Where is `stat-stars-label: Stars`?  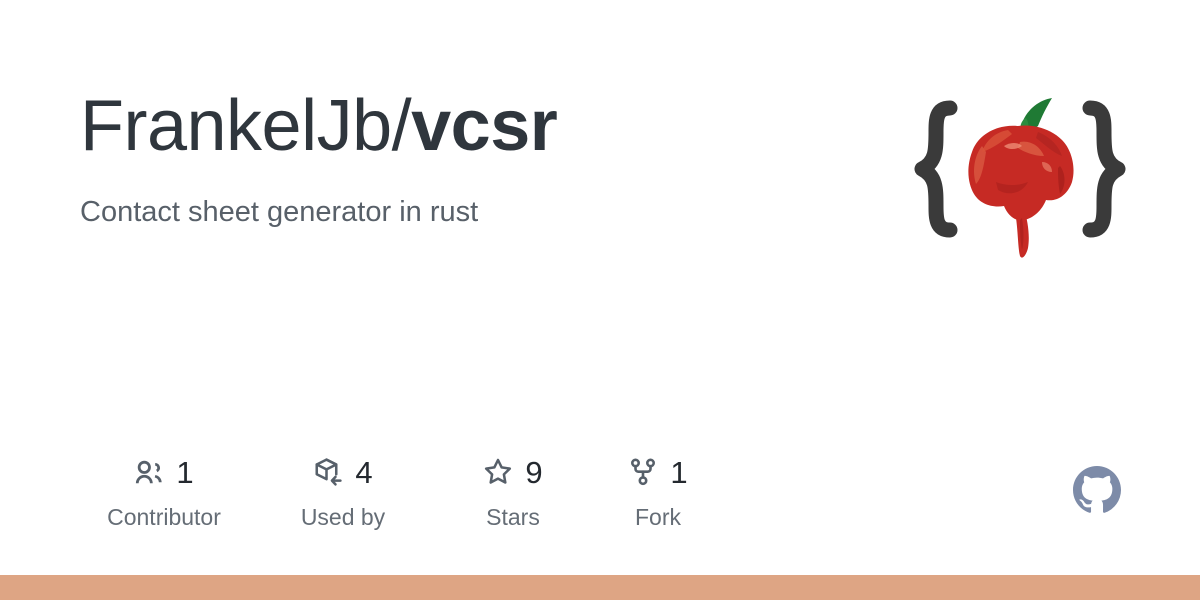 stat-stars-label: Stars is located at coordinates (513, 517).